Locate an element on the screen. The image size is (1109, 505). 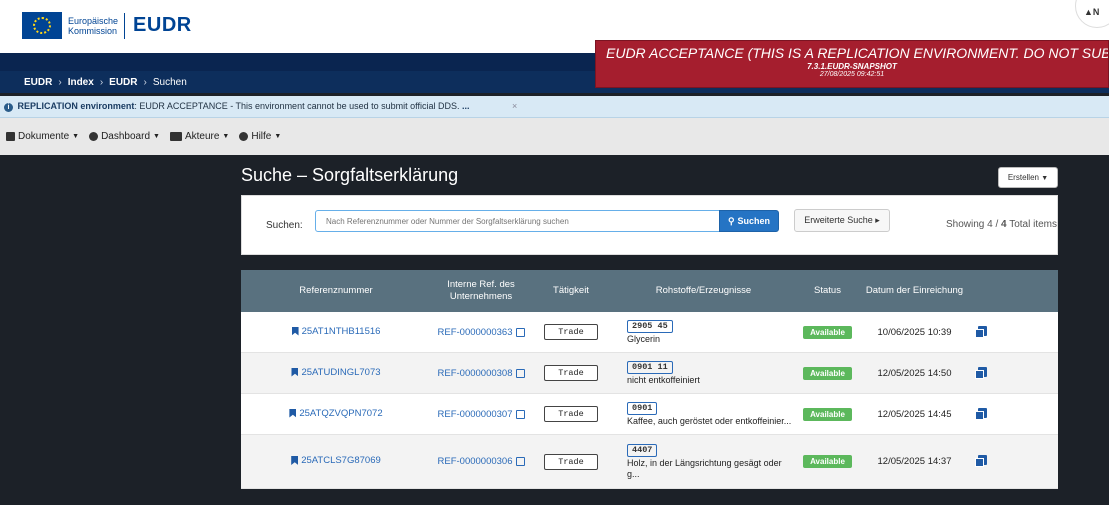
internal-ref-link: REF-0000000308 is located at coordinates (481, 373).